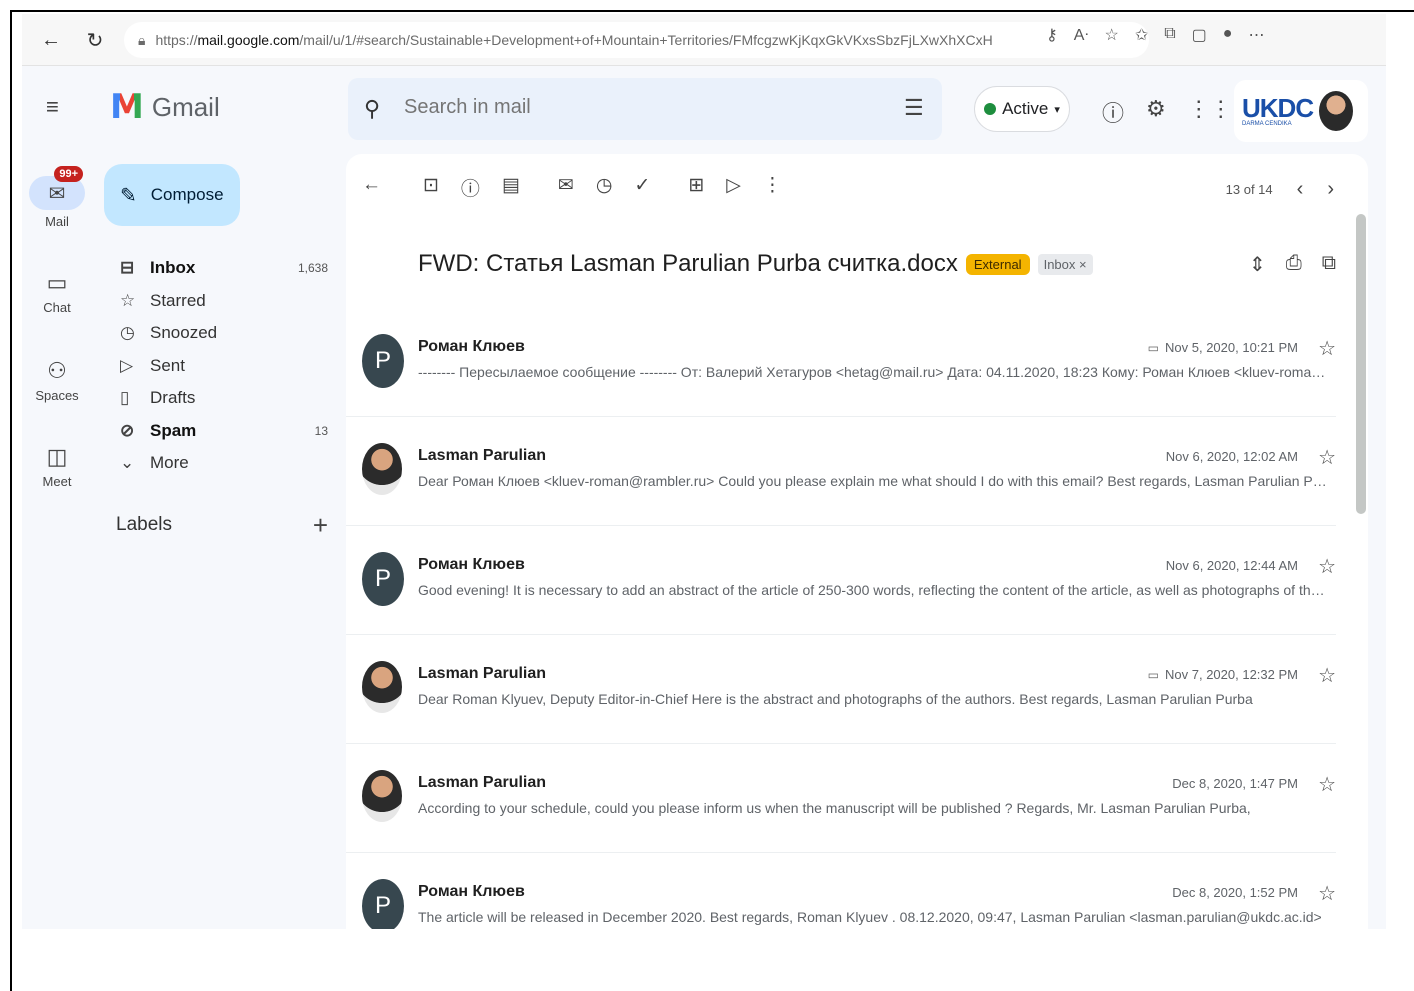  Describe the element at coordinates (1065, 264) in the screenshot. I see `inbox-label-chip: Inbox ×` at that location.